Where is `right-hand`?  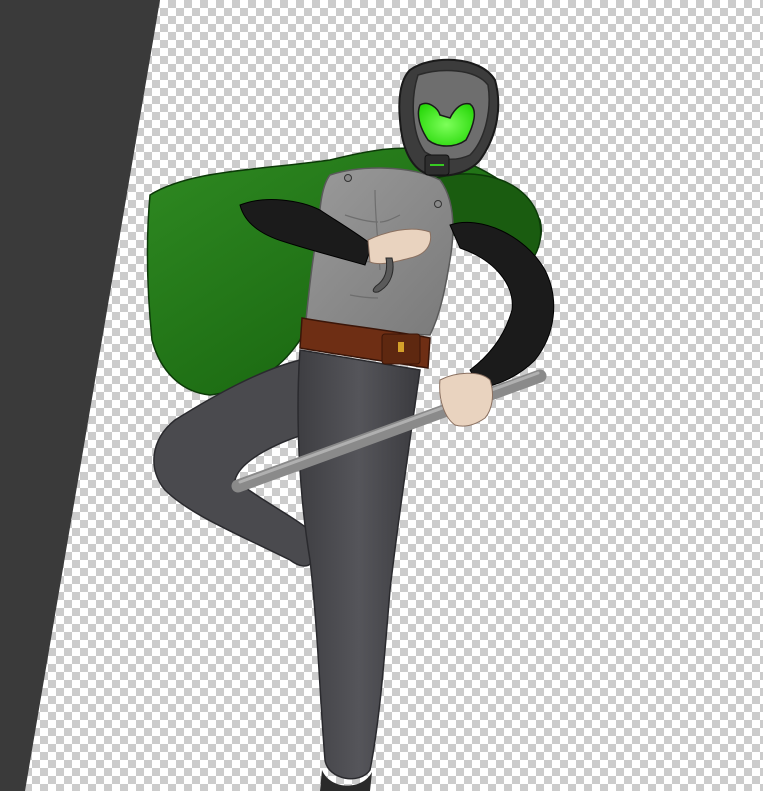
right-hand is located at coordinates (466, 399).